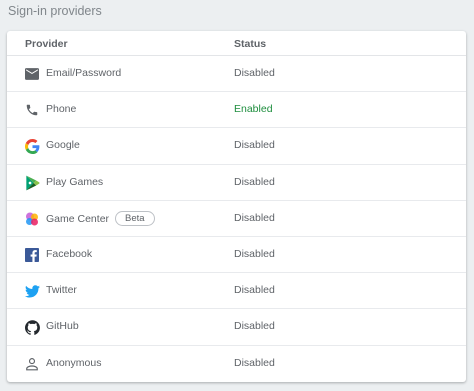  I want to click on provider-row-google: Google Disabled, so click(236, 146).